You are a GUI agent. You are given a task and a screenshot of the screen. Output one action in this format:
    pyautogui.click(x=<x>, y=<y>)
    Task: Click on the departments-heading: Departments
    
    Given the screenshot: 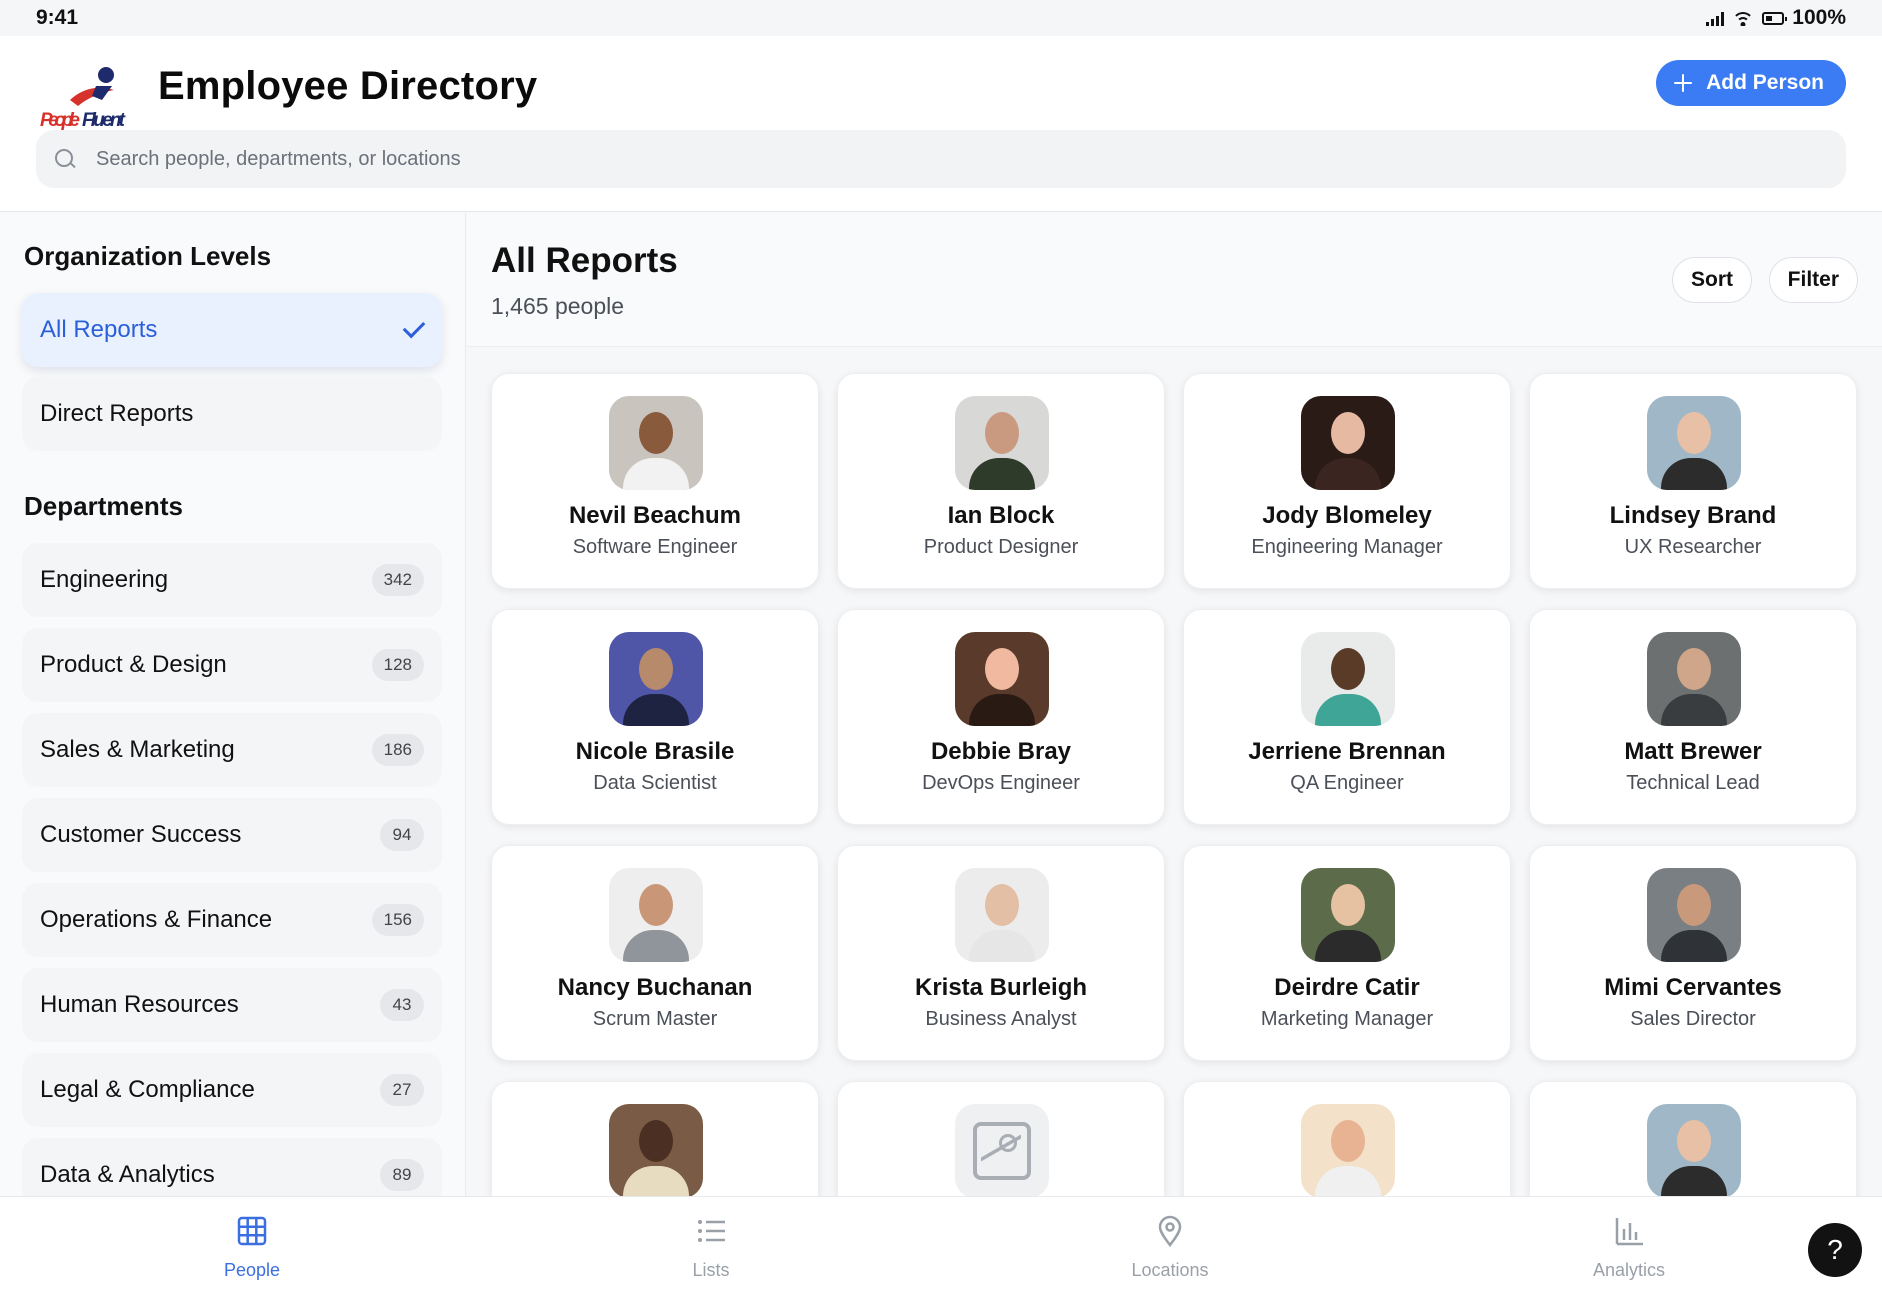 What is the action you would take?
    pyautogui.click(x=103, y=506)
    